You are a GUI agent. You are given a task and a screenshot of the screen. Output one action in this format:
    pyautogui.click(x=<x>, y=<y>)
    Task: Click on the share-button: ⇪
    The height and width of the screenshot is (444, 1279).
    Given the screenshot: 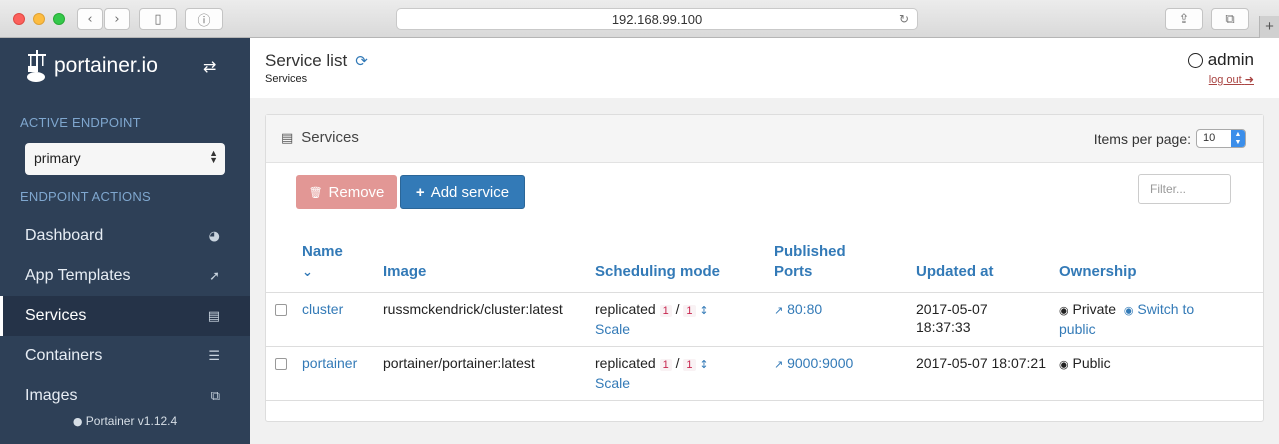 What is the action you would take?
    pyautogui.click(x=1184, y=19)
    